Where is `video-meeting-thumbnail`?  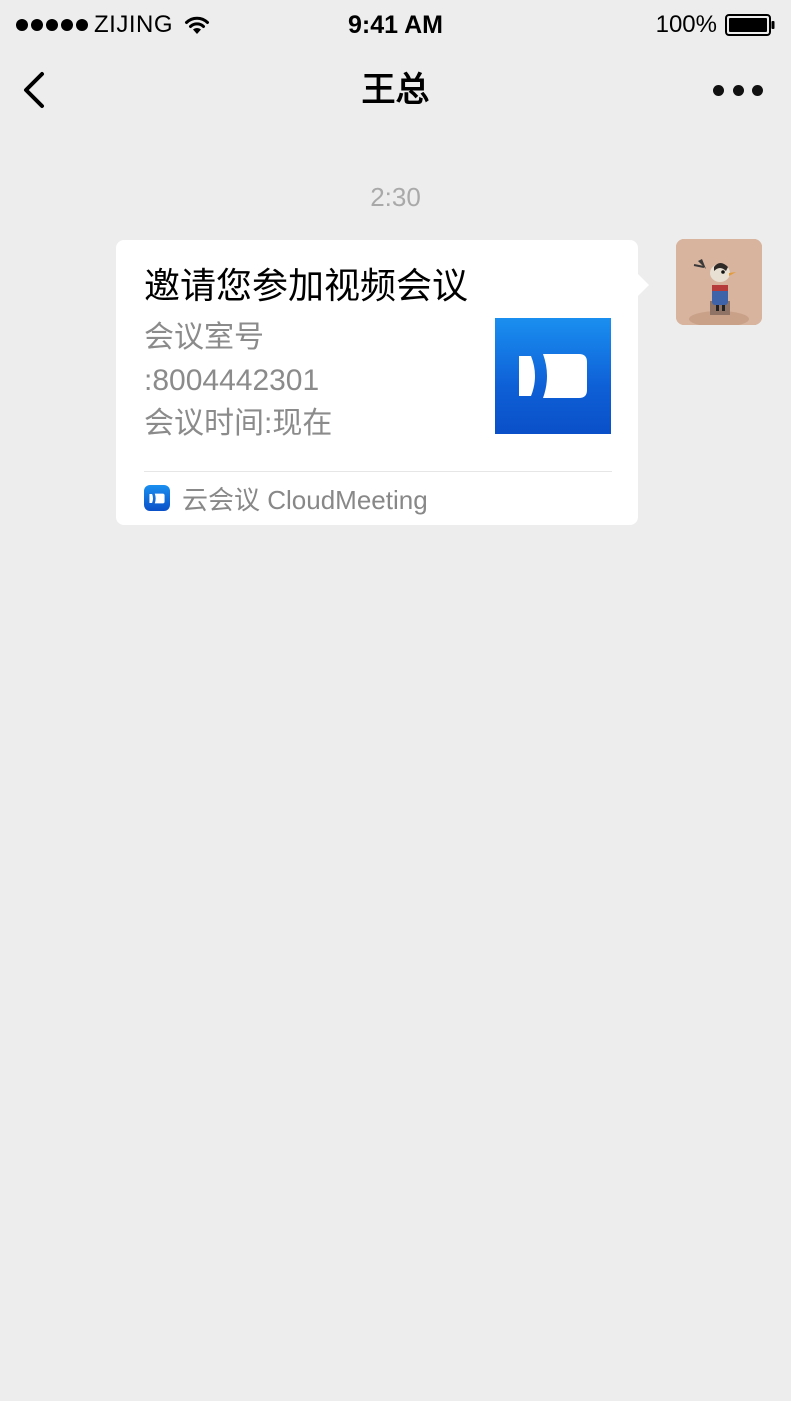 video-meeting-thumbnail is located at coordinates (553, 376).